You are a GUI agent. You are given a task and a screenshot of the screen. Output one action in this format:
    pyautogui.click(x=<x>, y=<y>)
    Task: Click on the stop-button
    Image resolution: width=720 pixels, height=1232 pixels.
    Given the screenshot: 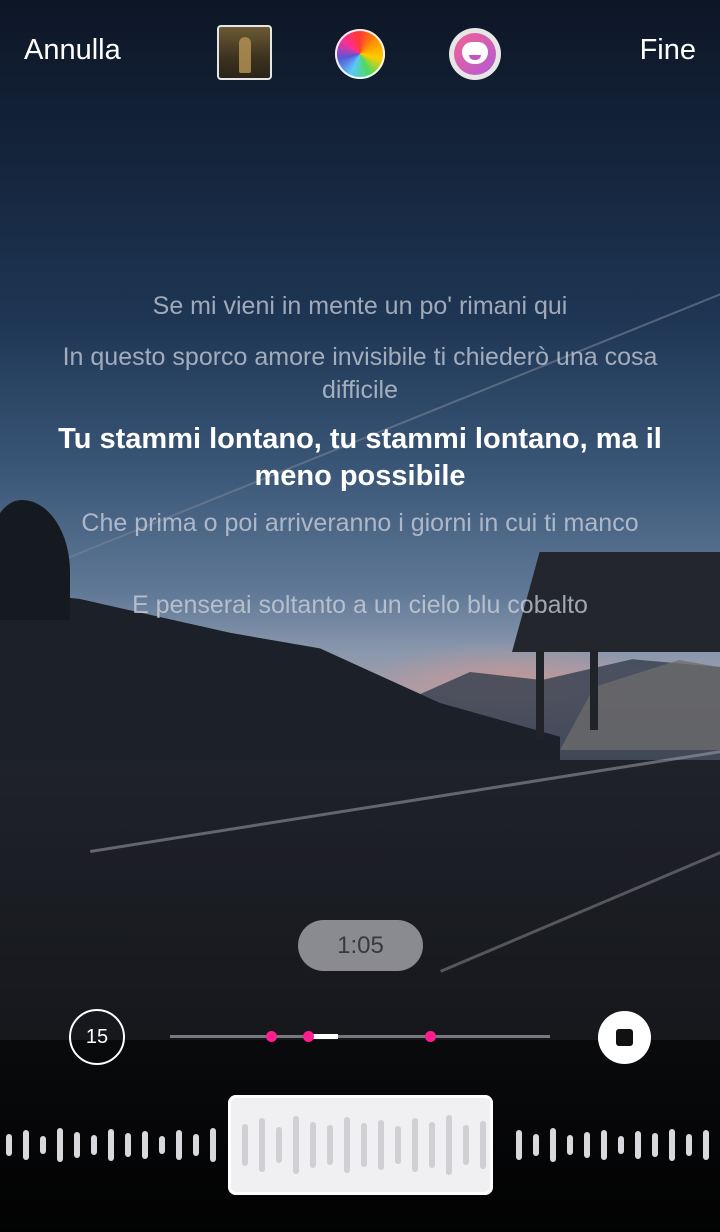 What is the action you would take?
    pyautogui.click(x=624, y=1037)
    